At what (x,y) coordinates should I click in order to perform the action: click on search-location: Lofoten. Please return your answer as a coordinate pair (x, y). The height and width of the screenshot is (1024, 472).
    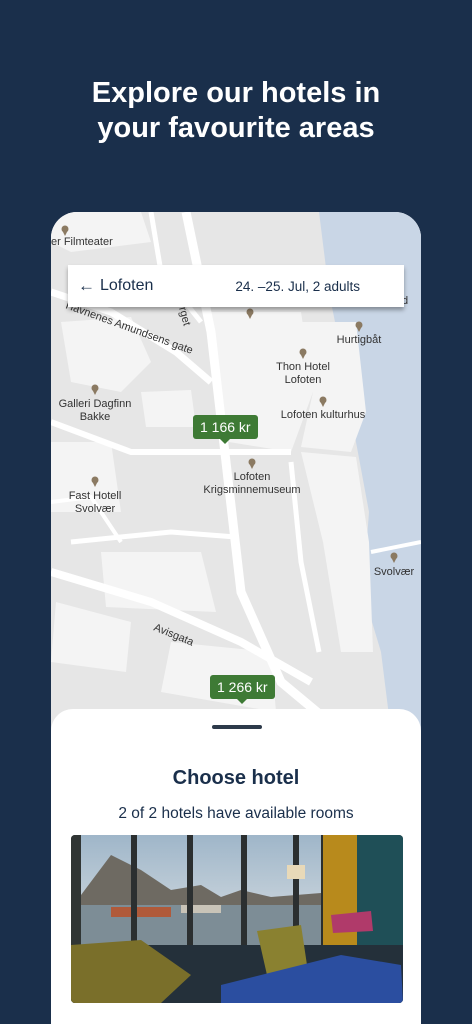
    Looking at the image, I should click on (126, 286).